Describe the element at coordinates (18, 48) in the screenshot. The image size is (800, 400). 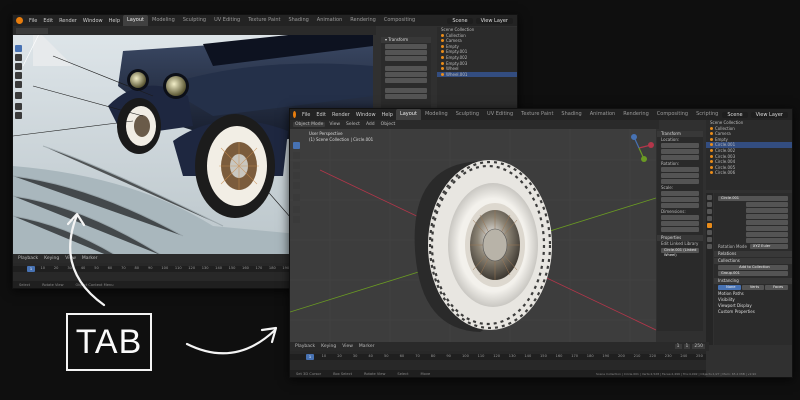
I see `select-tool-icon` at that location.